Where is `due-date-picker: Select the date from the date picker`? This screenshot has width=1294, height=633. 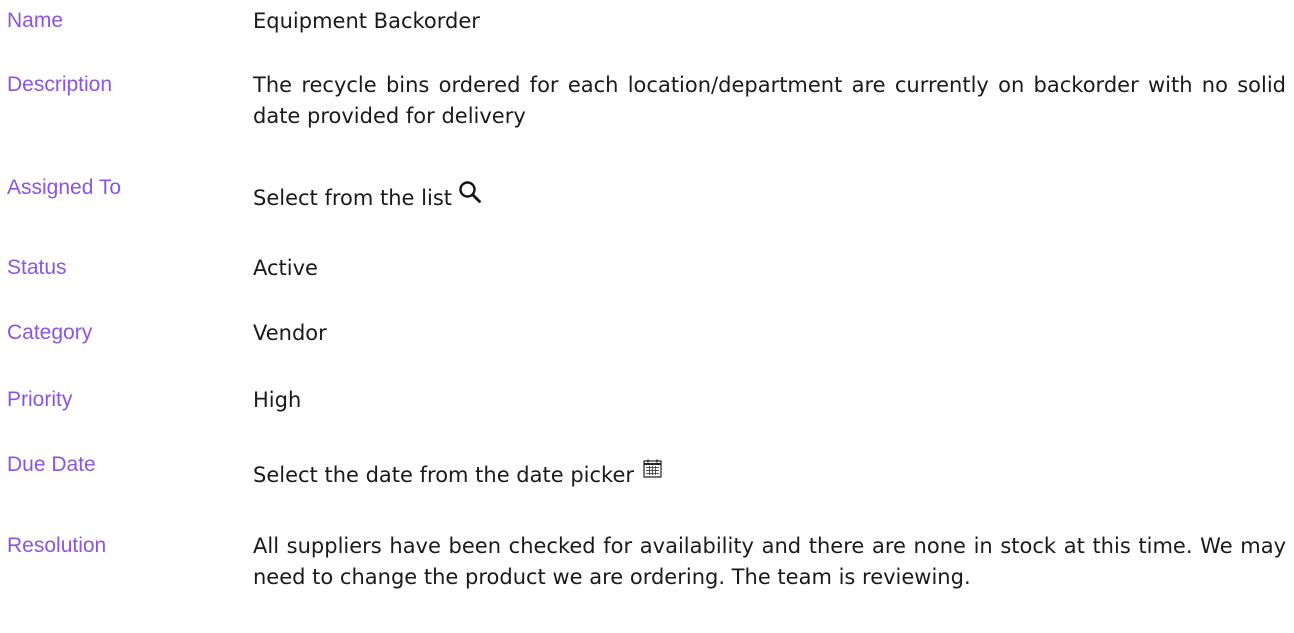 due-date-picker: Select the date from the date picker is located at coordinates (769, 475).